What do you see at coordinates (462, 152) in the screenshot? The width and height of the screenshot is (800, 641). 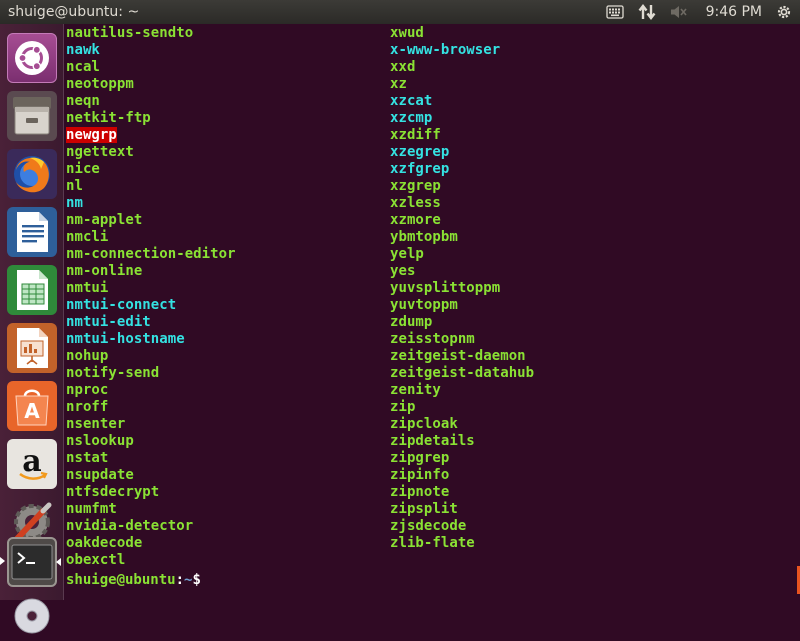 I see `listing-entry: xzegrep` at bounding box center [462, 152].